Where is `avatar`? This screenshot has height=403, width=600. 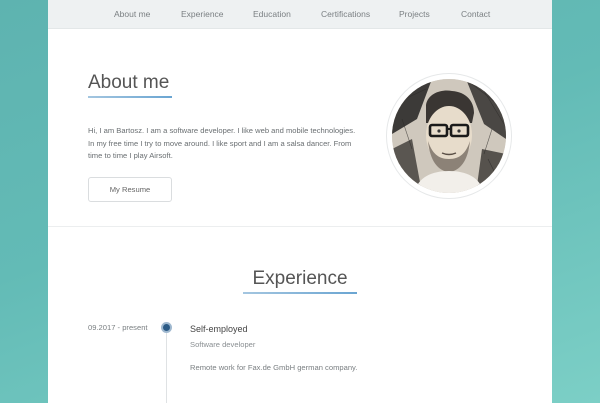 avatar is located at coordinates (449, 136).